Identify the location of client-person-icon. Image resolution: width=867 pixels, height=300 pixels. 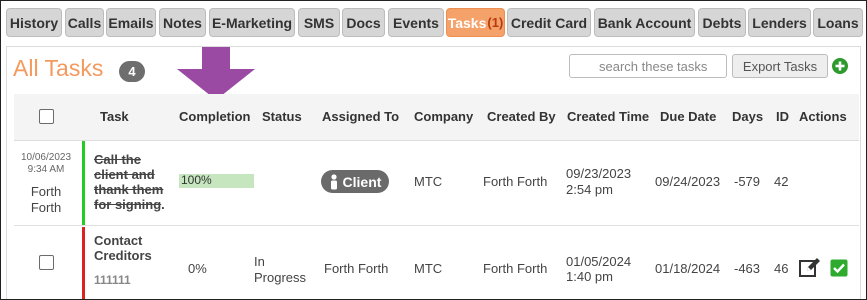
(333, 181).